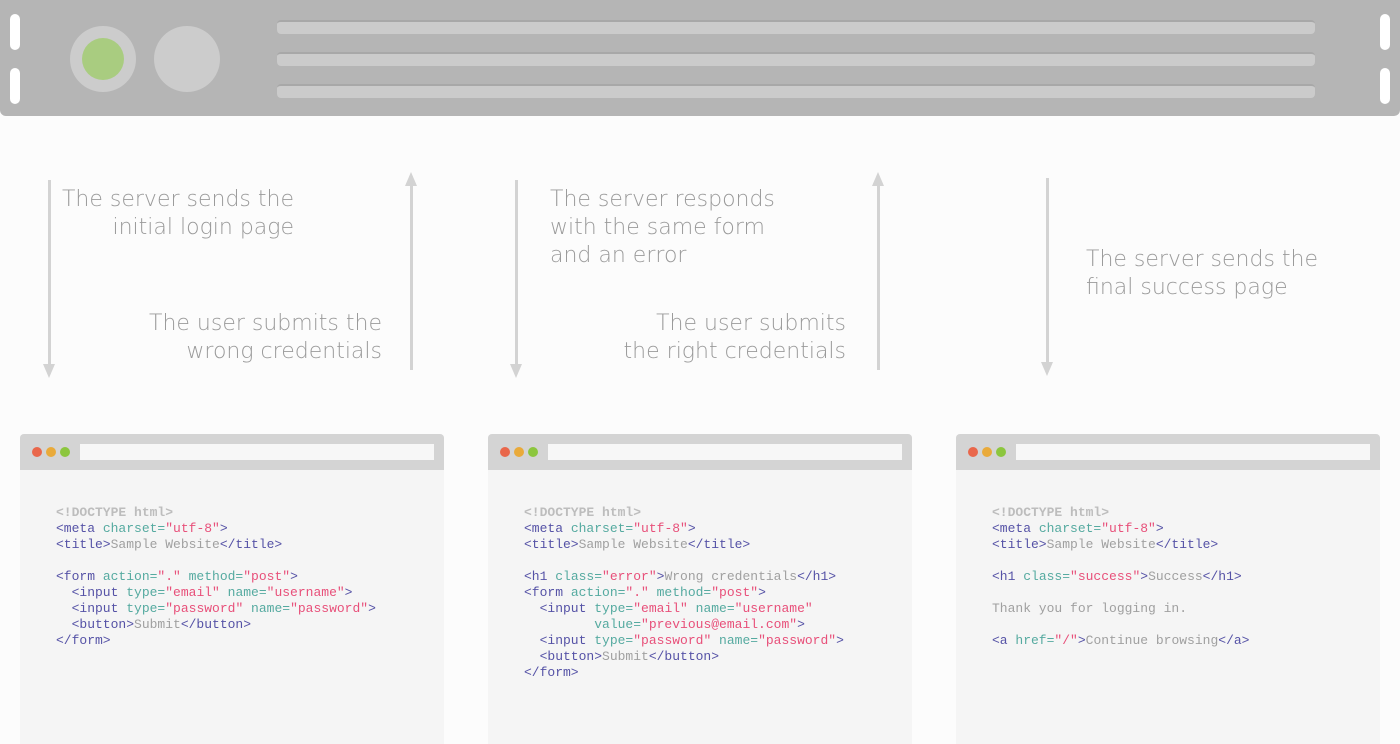 This screenshot has width=1400, height=744. What do you see at coordinates (1234, 640) in the screenshot?
I see `code-token-tag: </a>` at bounding box center [1234, 640].